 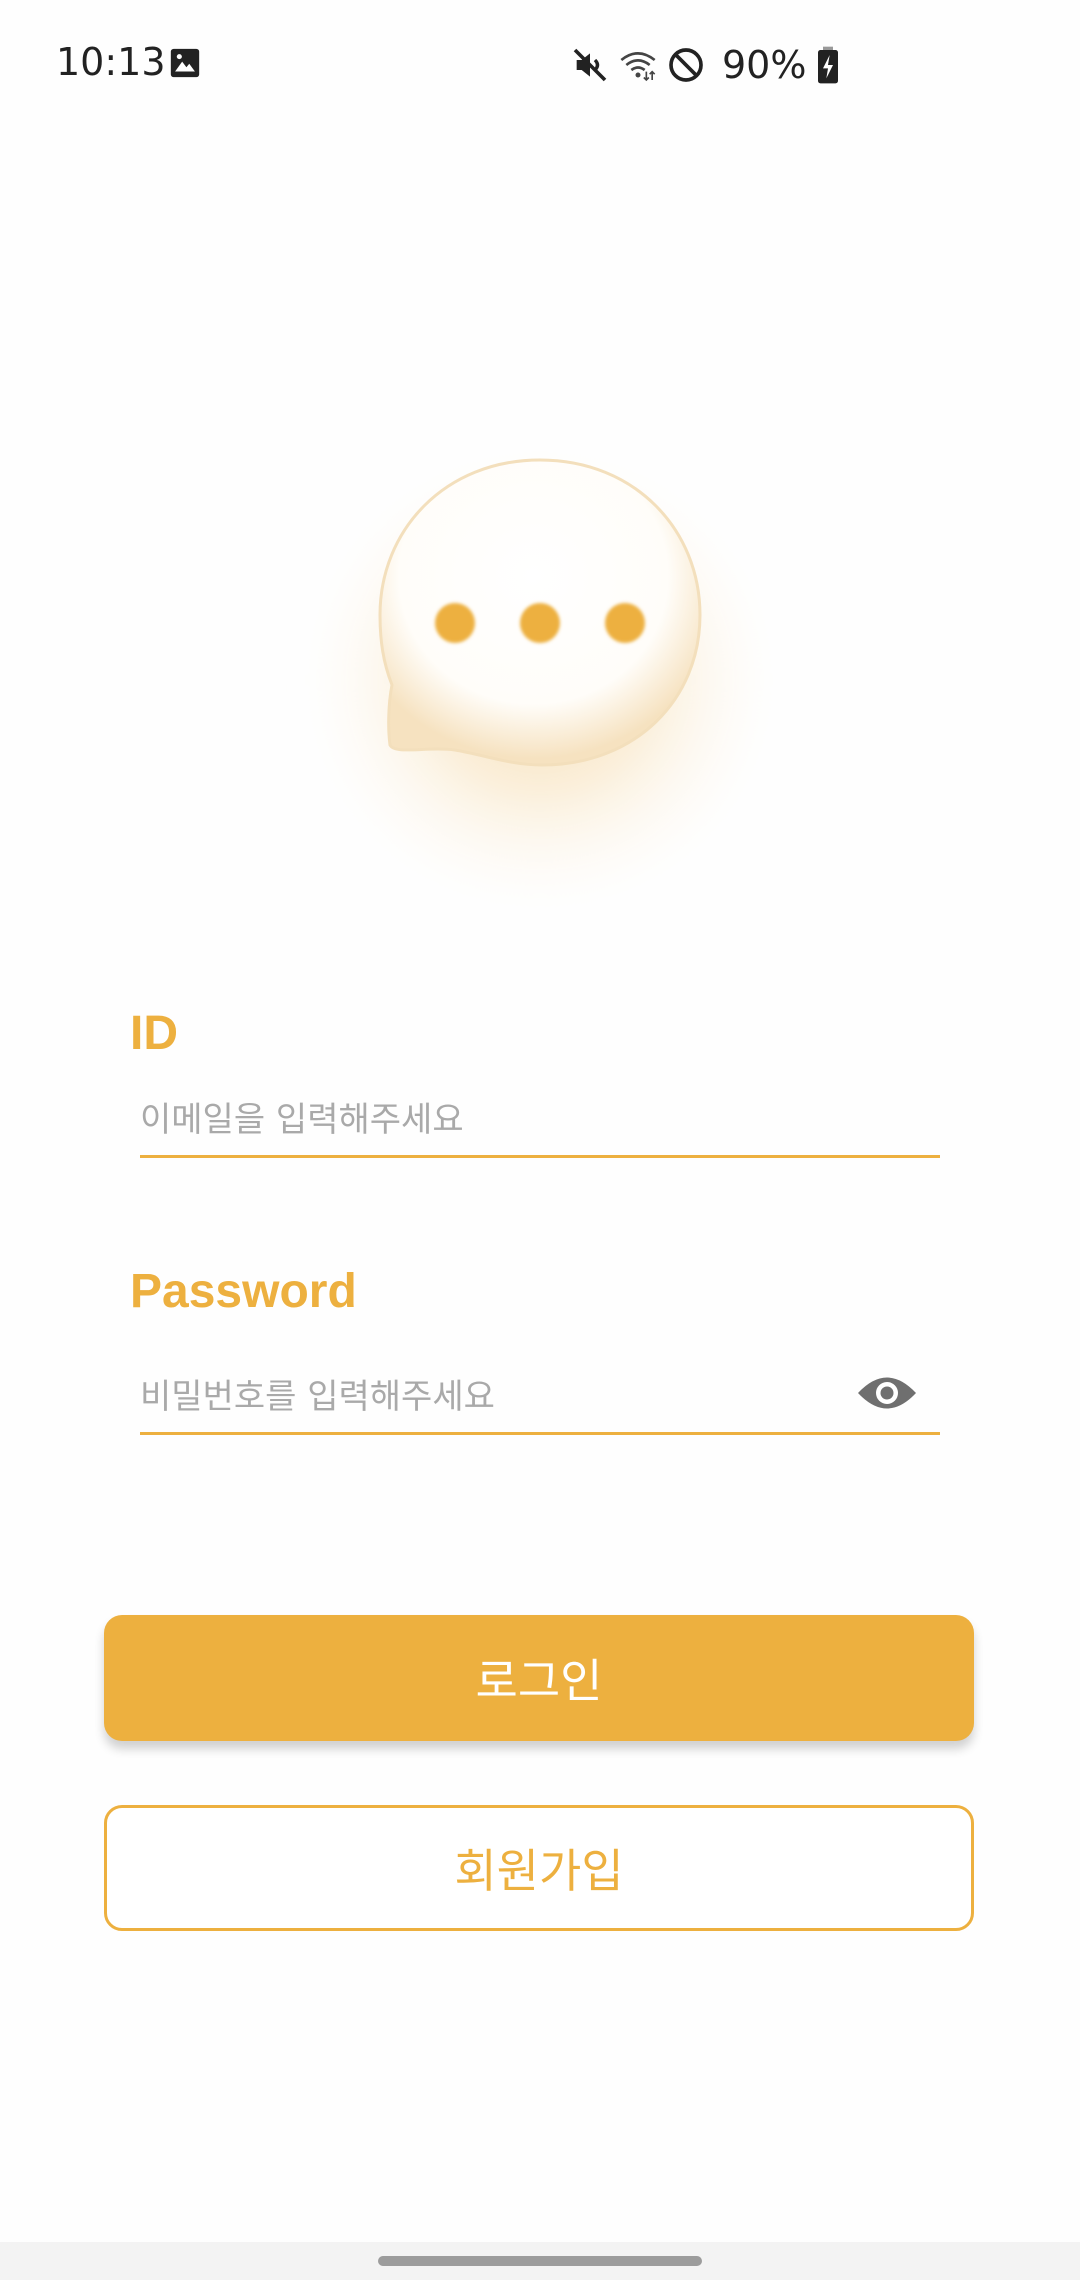 I want to click on status-time: 10:13, so click(x=111, y=62).